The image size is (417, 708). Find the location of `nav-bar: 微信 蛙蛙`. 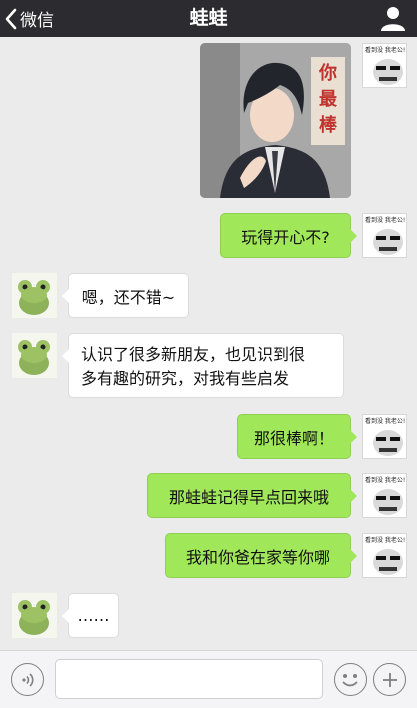

nav-bar: 微信 蛙蛙 is located at coordinates (208, 18).